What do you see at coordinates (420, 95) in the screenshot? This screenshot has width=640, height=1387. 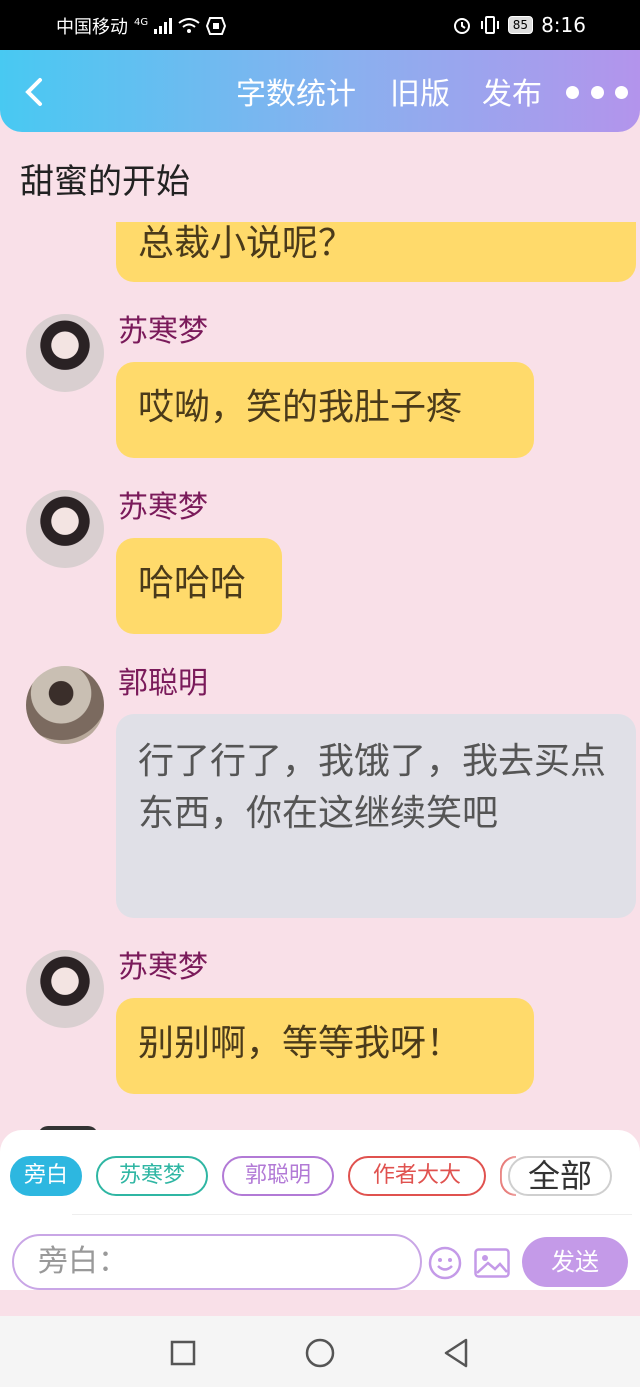 I see `old-version-button: 旧版` at bounding box center [420, 95].